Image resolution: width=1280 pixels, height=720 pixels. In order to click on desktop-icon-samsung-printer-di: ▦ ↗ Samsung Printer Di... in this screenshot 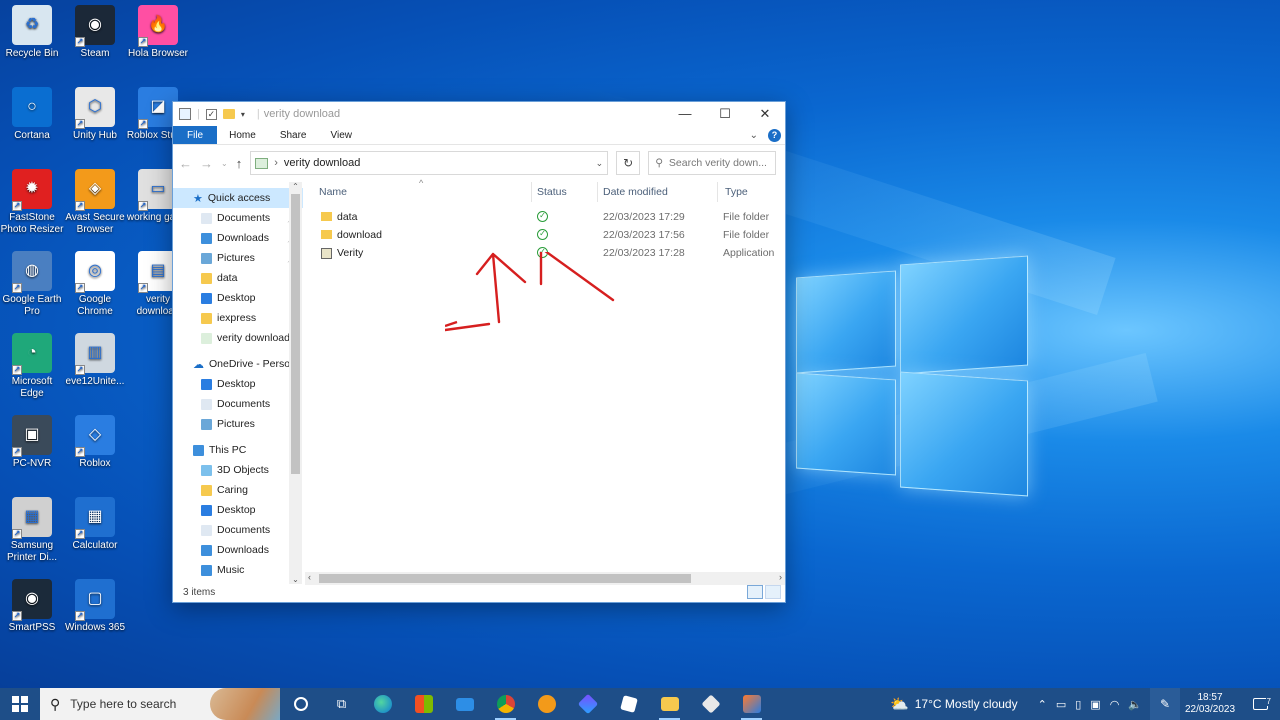, I will do `click(32, 530)`.